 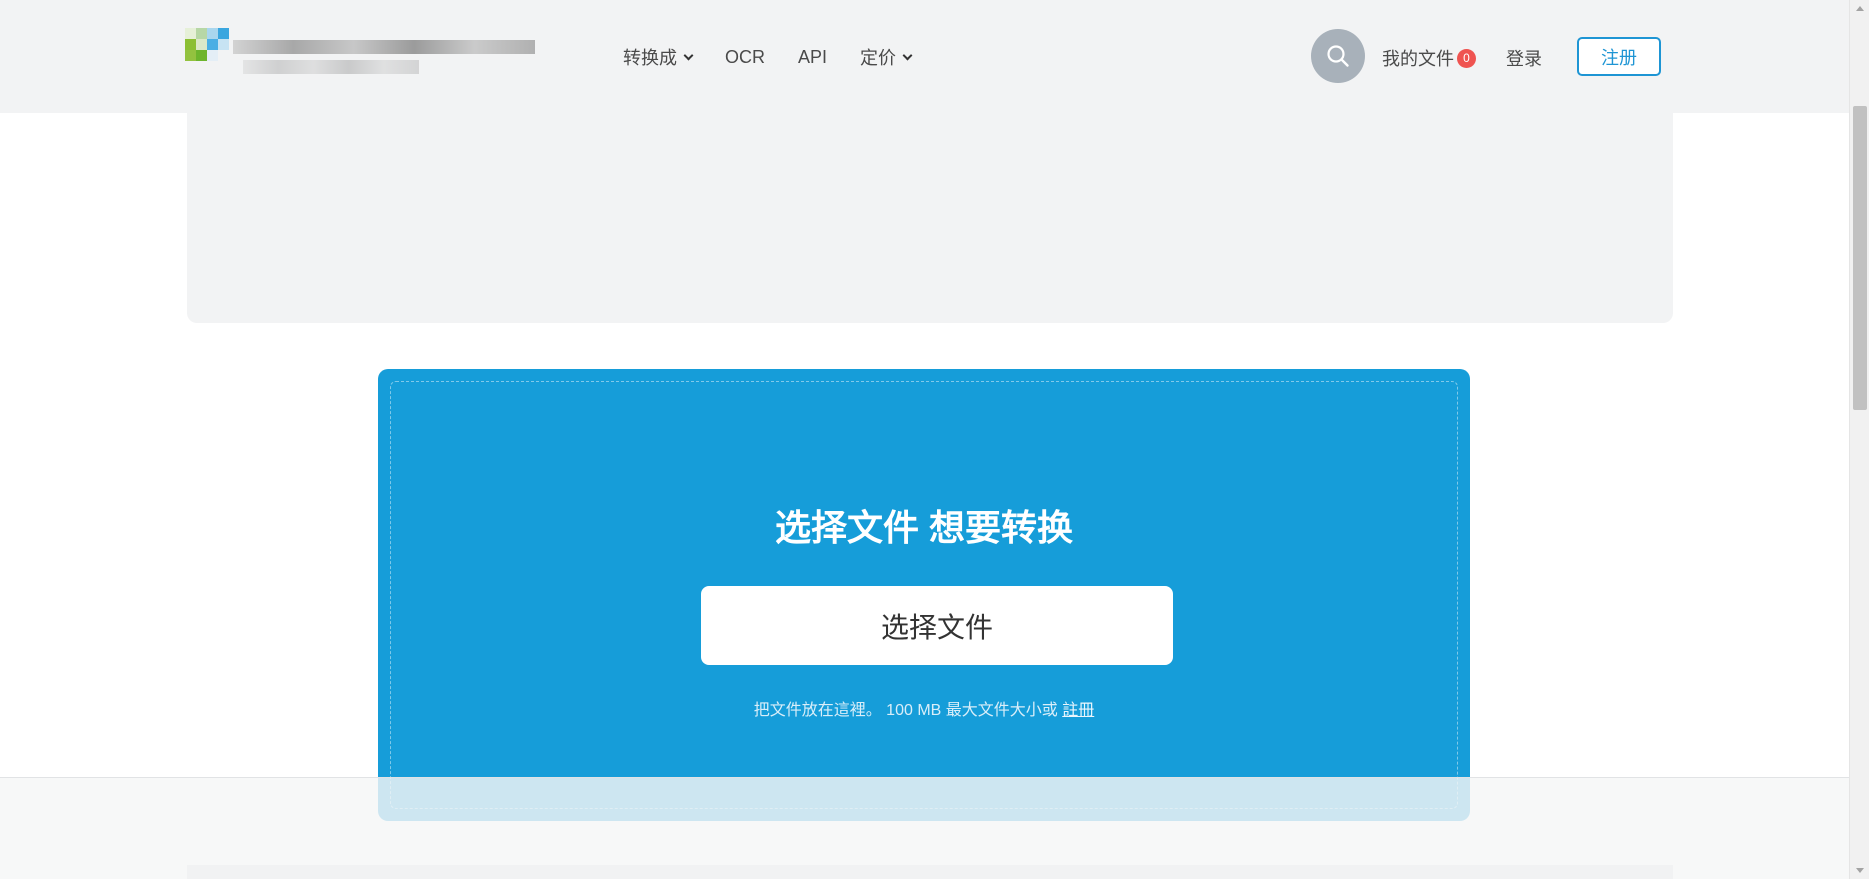 I want to click on nav-ocr-link: OCR, so click(x=745, y=57).